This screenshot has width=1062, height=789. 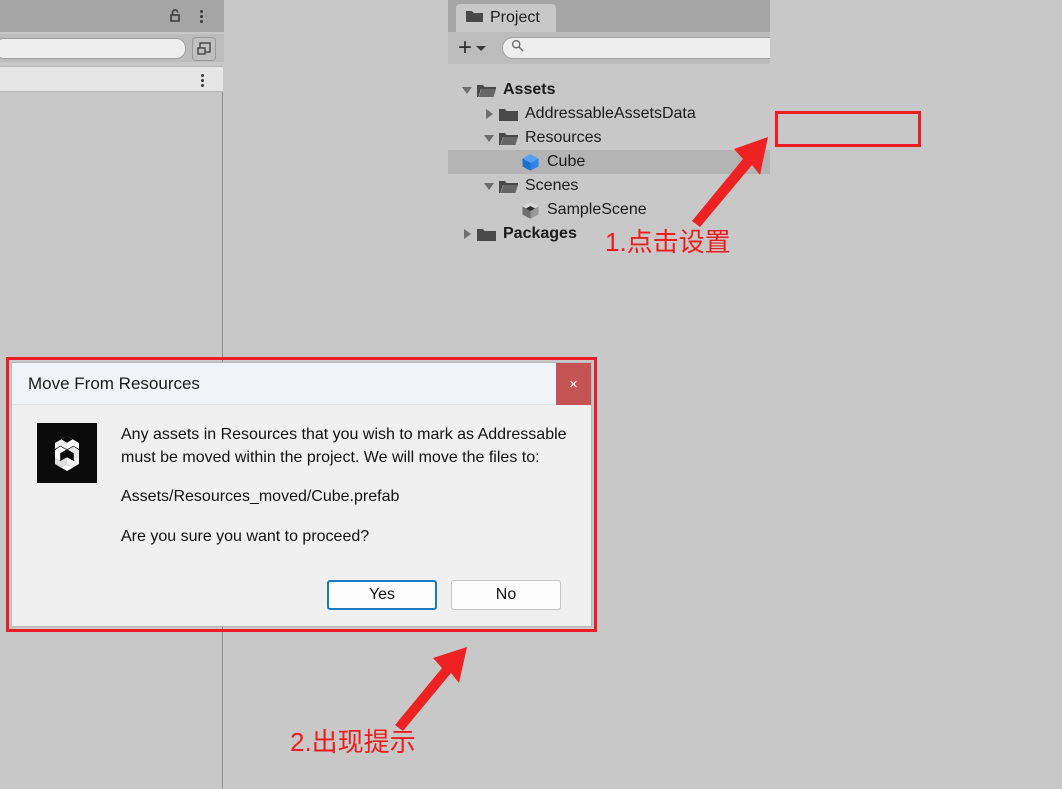 What do you see at coordinates (382, 595) in the screenshot?
I see `yes-button: Yes` at bounding box center [382, 595].